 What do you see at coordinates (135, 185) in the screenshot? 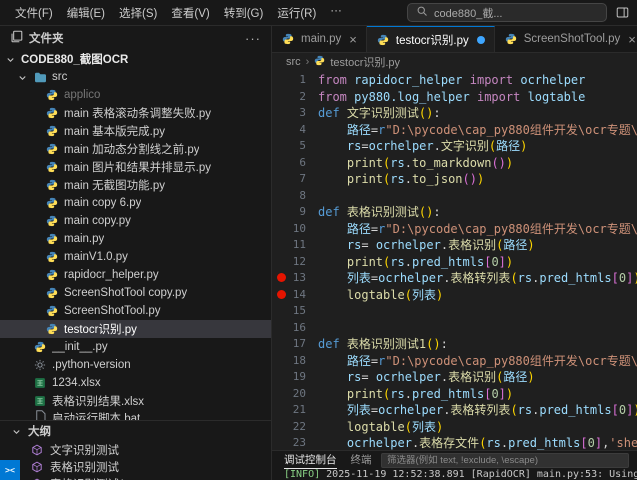
I see `tree-item: main 无截图功能.py` at bounding box center [135, 185].